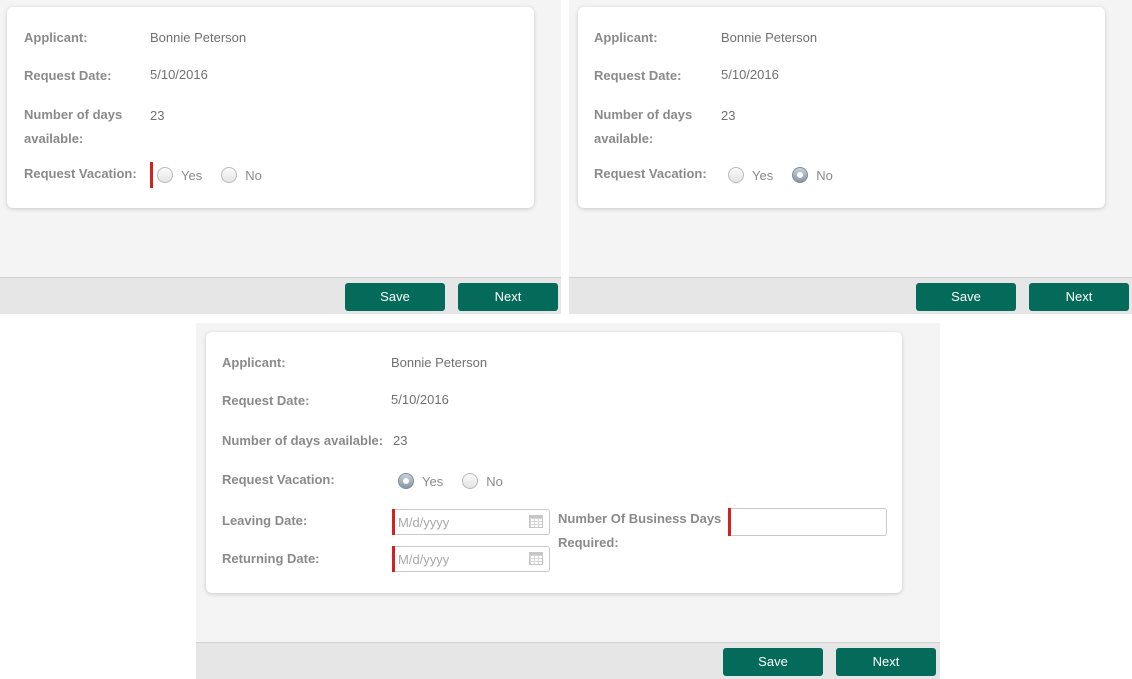 Image resolution: width=1132 pixels, height=679 pixels. What do you see at coordinates (271, 558) in the screenshot?
I see `returning-date-label: Returning Date:` at bounding box center [271, 558].